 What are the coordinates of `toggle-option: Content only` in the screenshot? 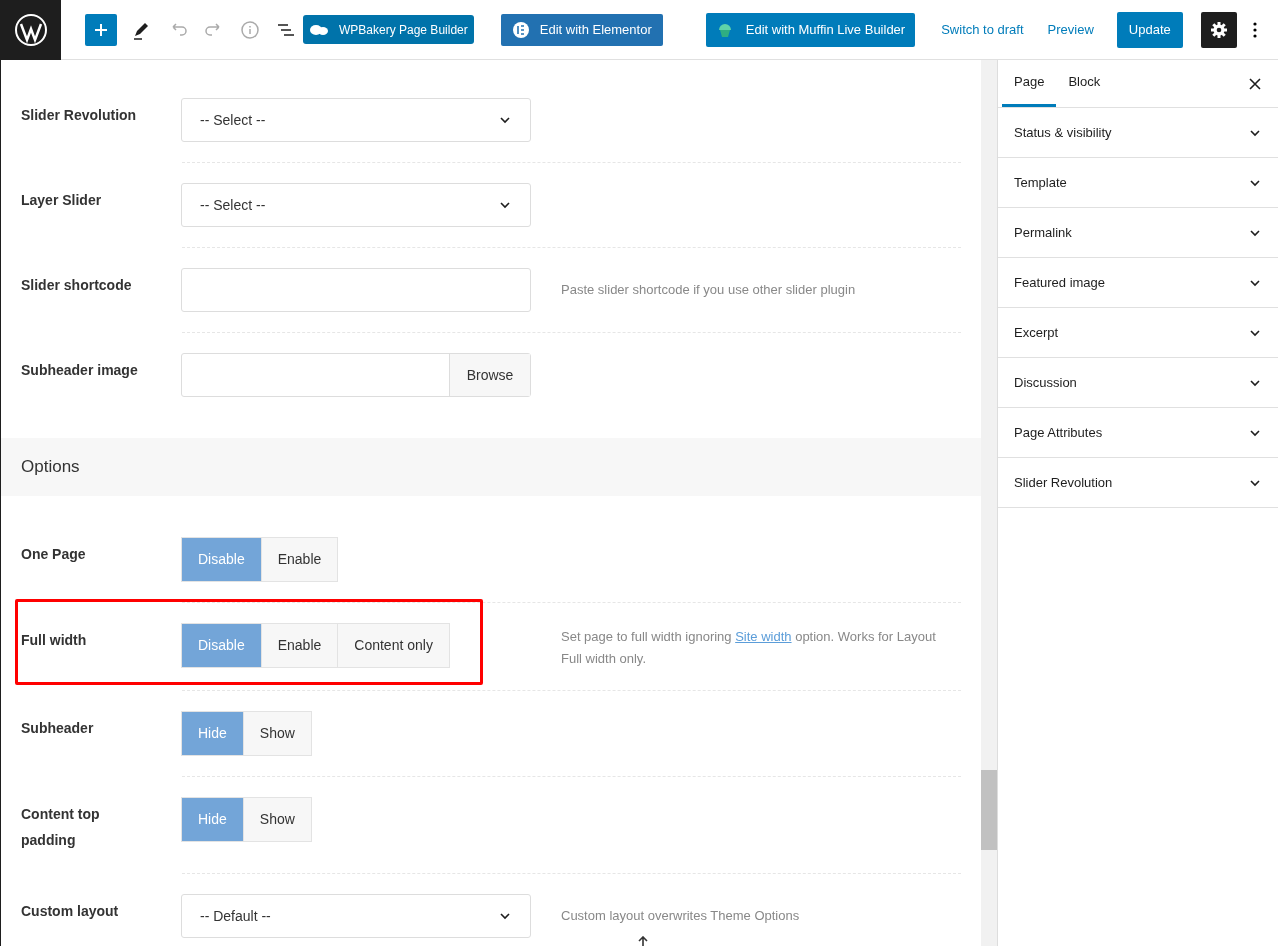 It's located at (393, 645).